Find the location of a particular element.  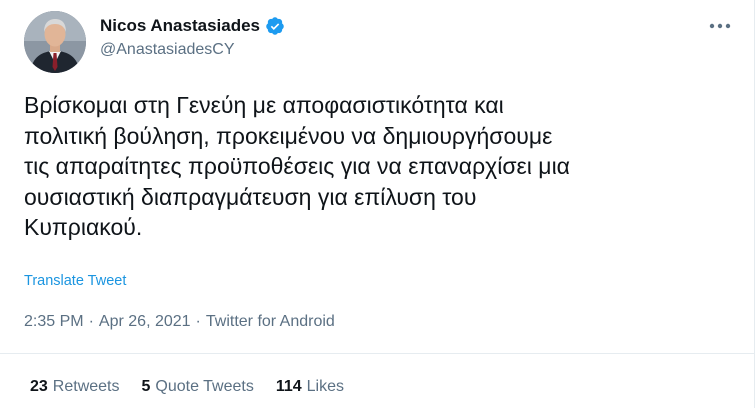

retweets-count: 23 is located at coordinates (39, 386).